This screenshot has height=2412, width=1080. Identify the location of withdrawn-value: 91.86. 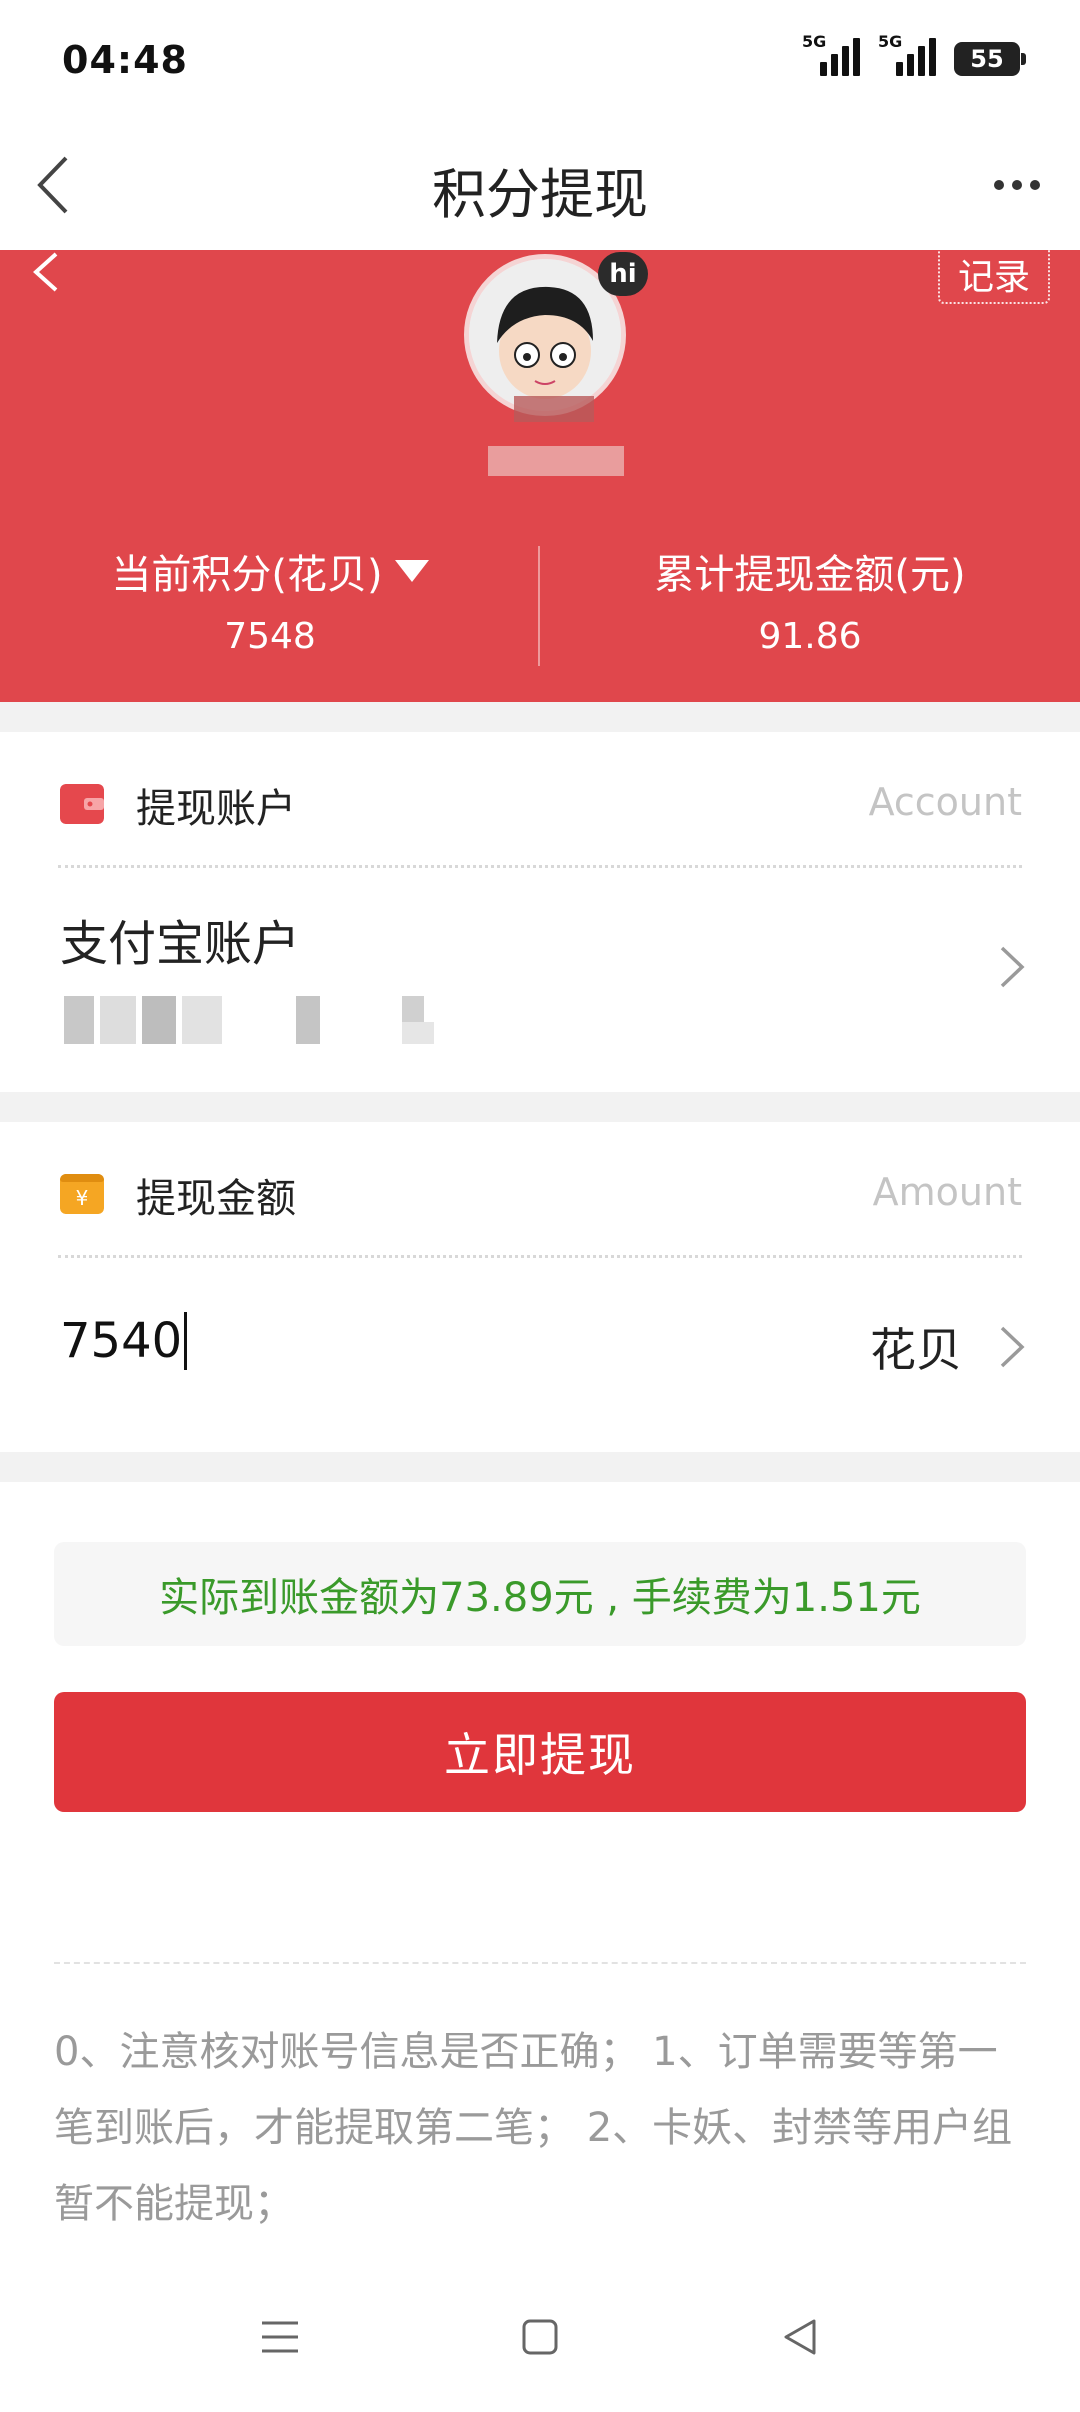
(810, 636).